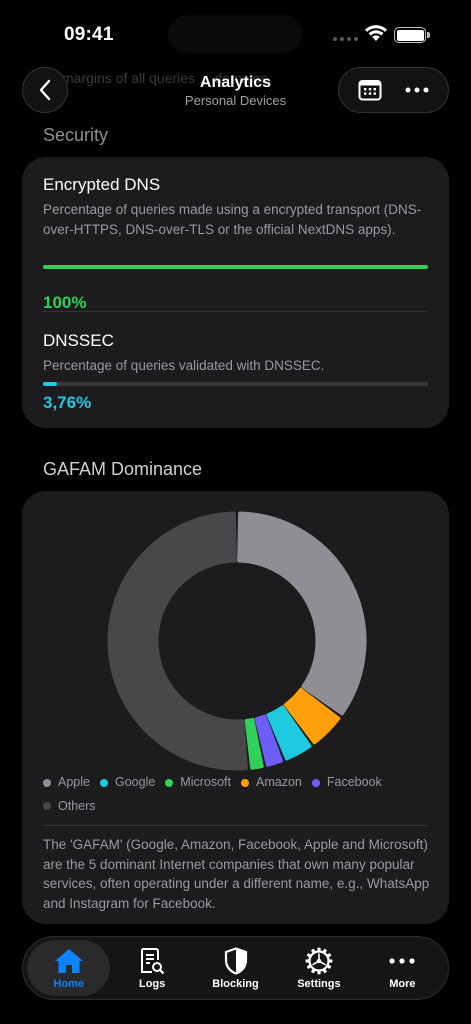 Image resolution: width=471 pixels, height=1024 pixels. What do you see at coordinates (89, 34) in the screenshot?
I see `status-time: 09:41` at bounding box center [89, 34].